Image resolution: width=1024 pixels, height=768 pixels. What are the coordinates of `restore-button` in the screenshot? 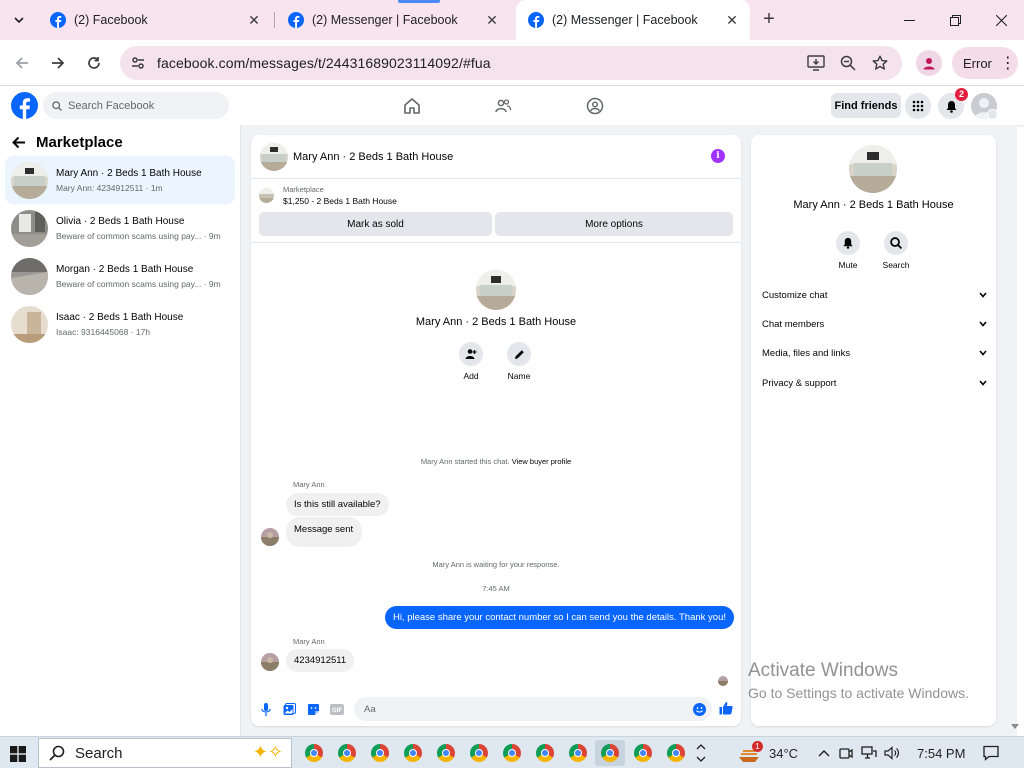 It's located at (955, 20).